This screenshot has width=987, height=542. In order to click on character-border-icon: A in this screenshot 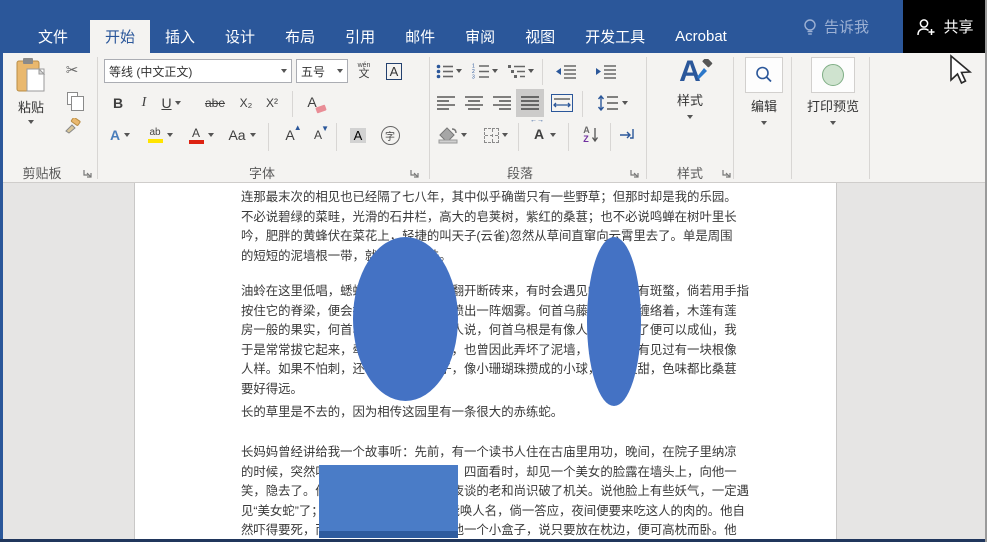, I will do `click(394, 71)`.